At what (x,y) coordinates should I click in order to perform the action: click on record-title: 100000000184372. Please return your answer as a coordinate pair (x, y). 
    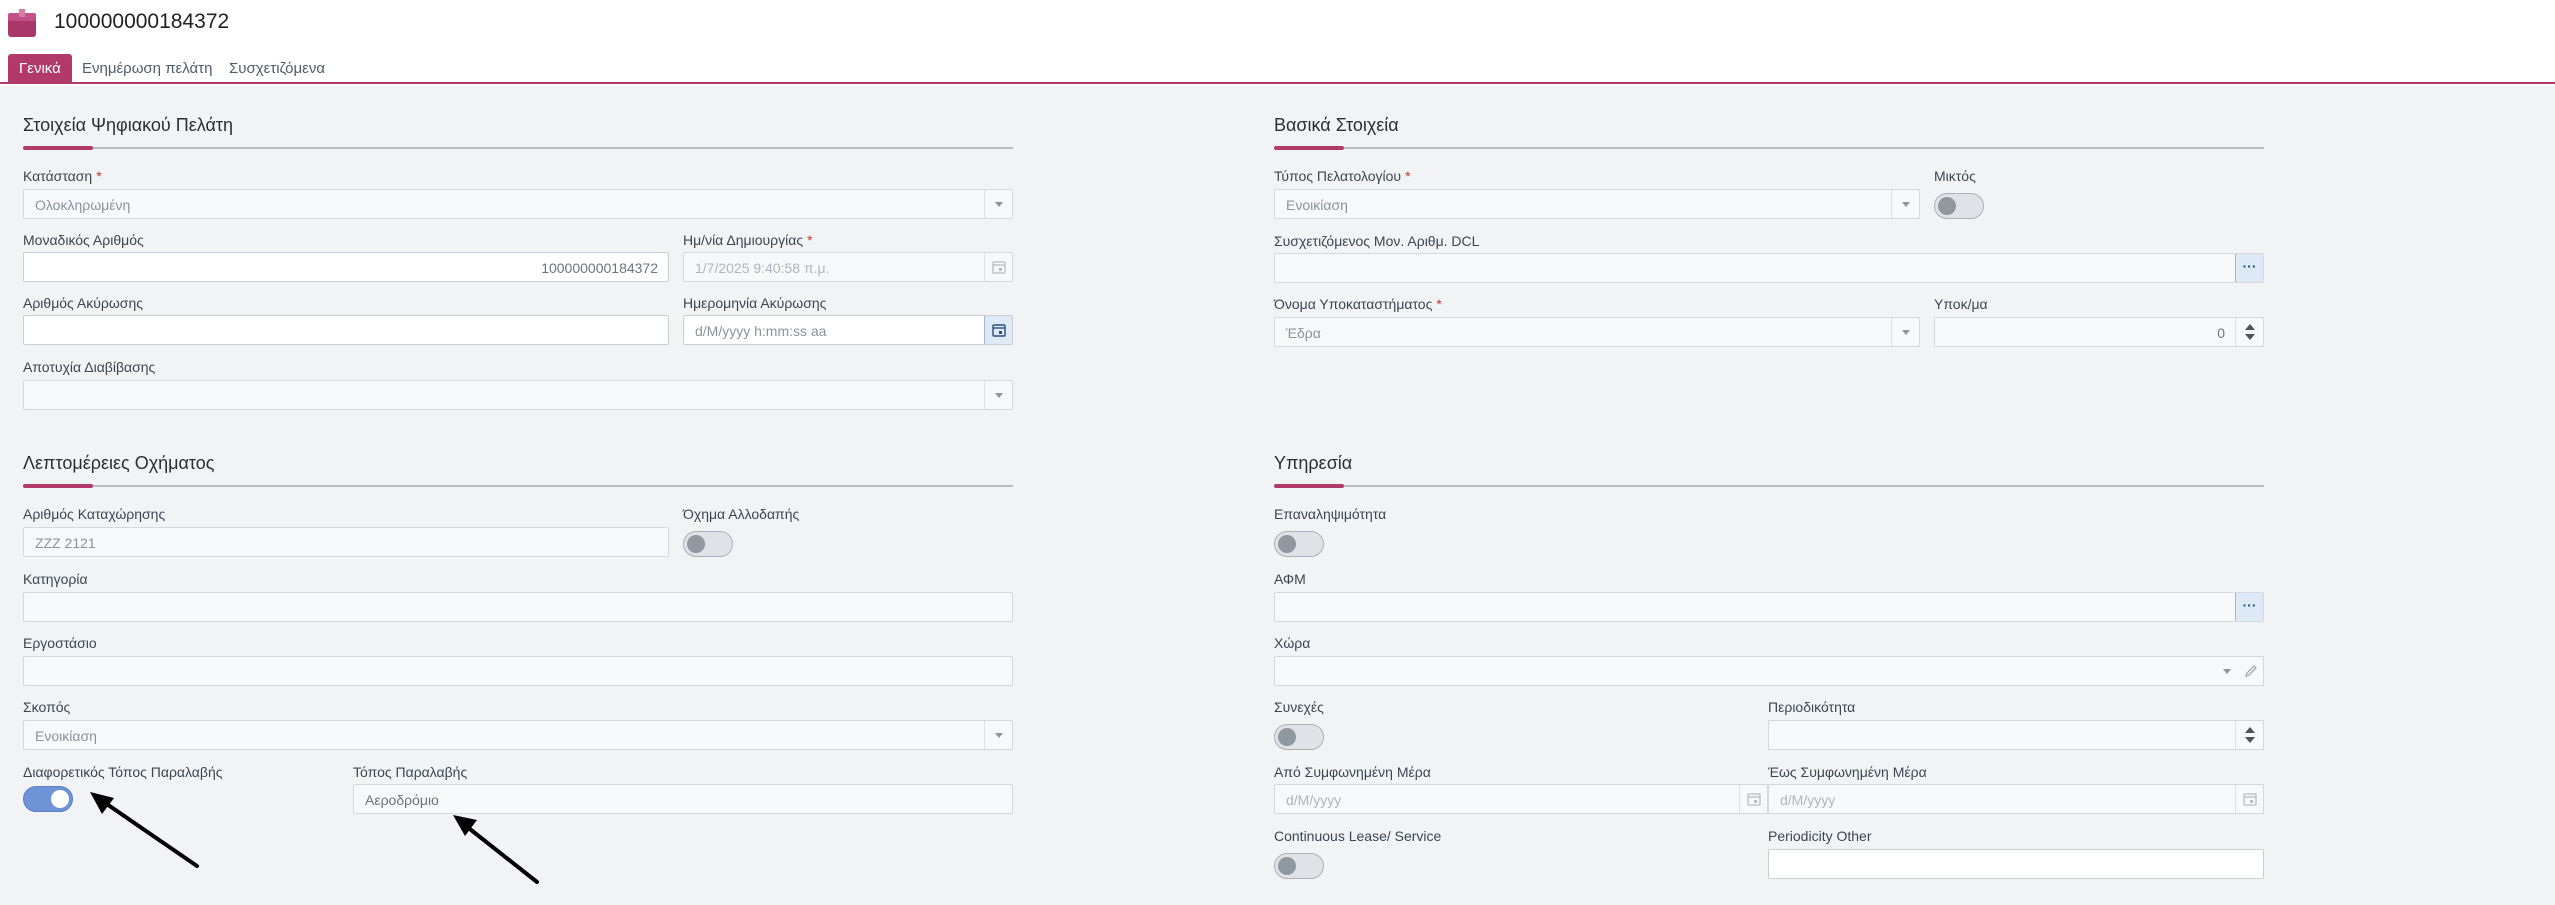
    Looking at the image, I should click on (142, 21).